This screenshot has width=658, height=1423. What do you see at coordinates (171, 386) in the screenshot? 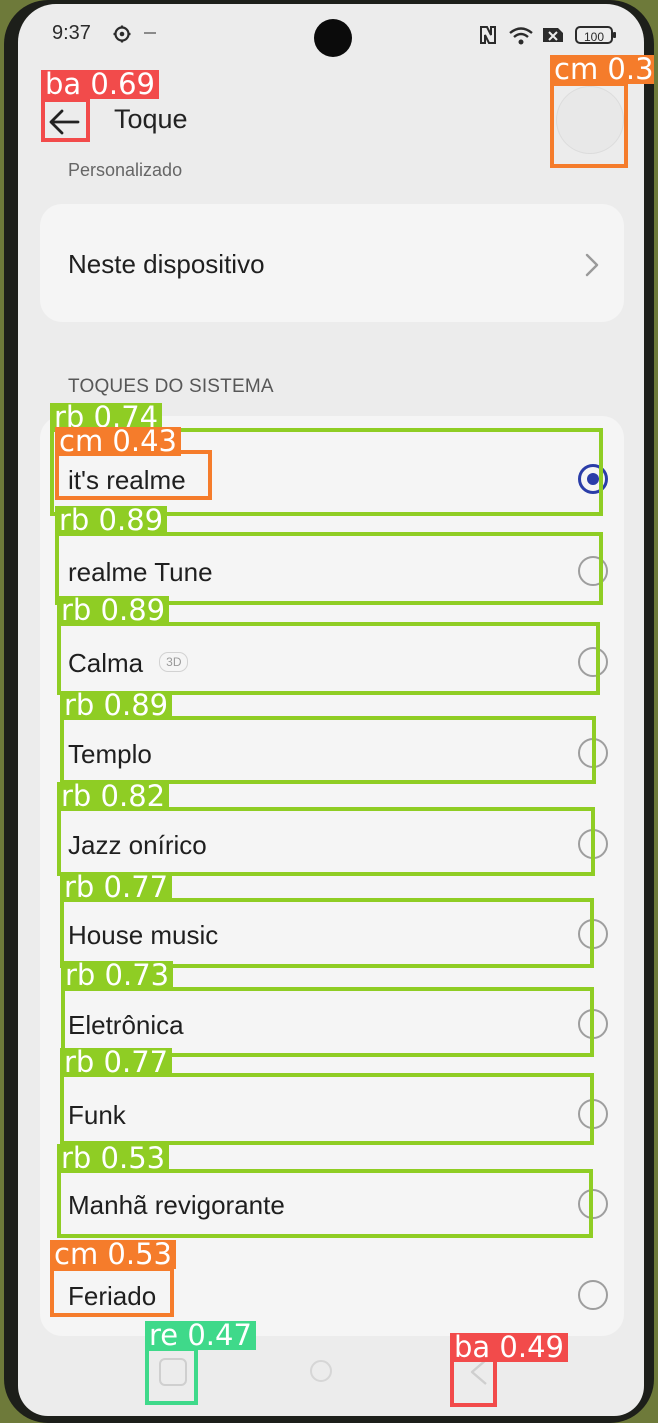
I see `section-header-system-ringtones: TOQUES DO SISTEMA` at bounding box center [171, 386].